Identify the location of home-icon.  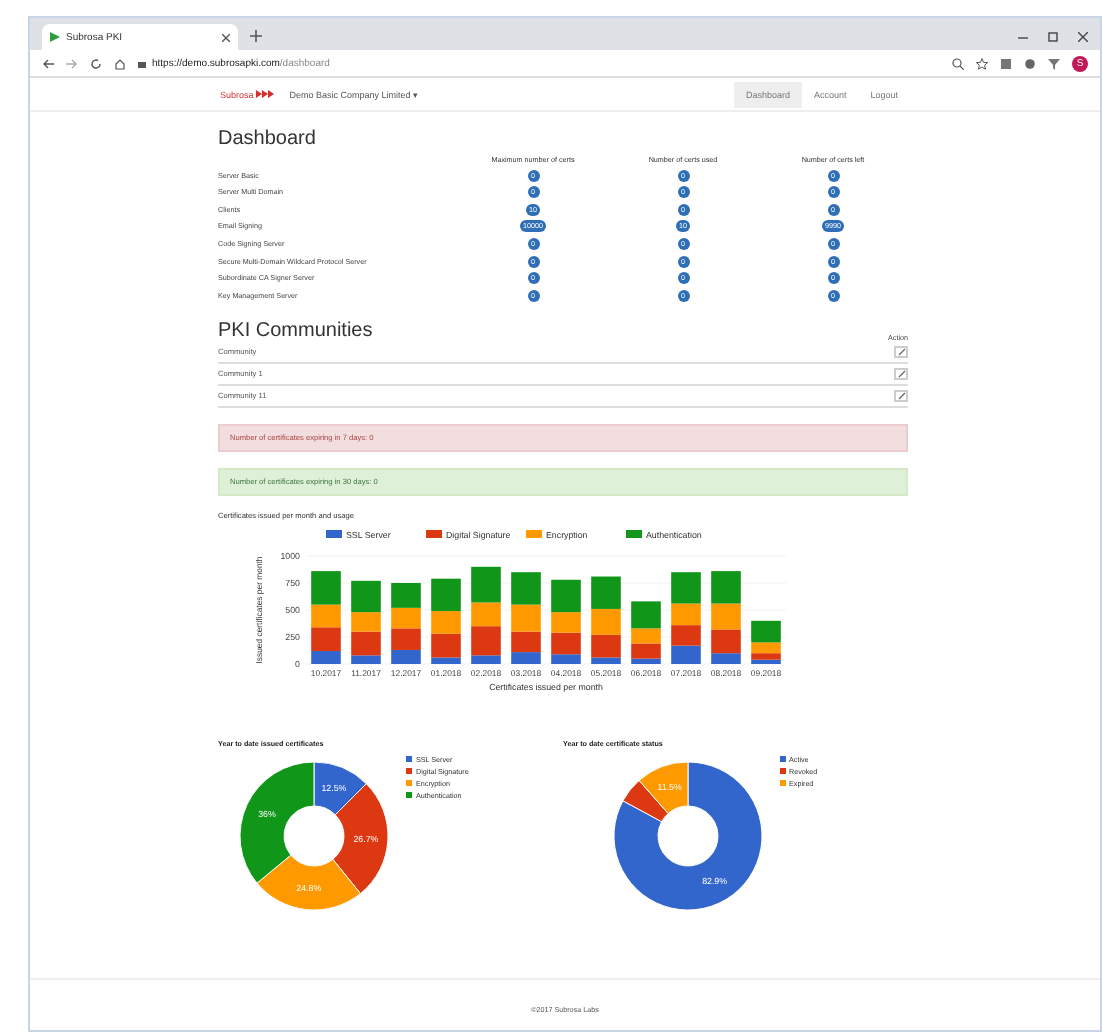
(120, 63).